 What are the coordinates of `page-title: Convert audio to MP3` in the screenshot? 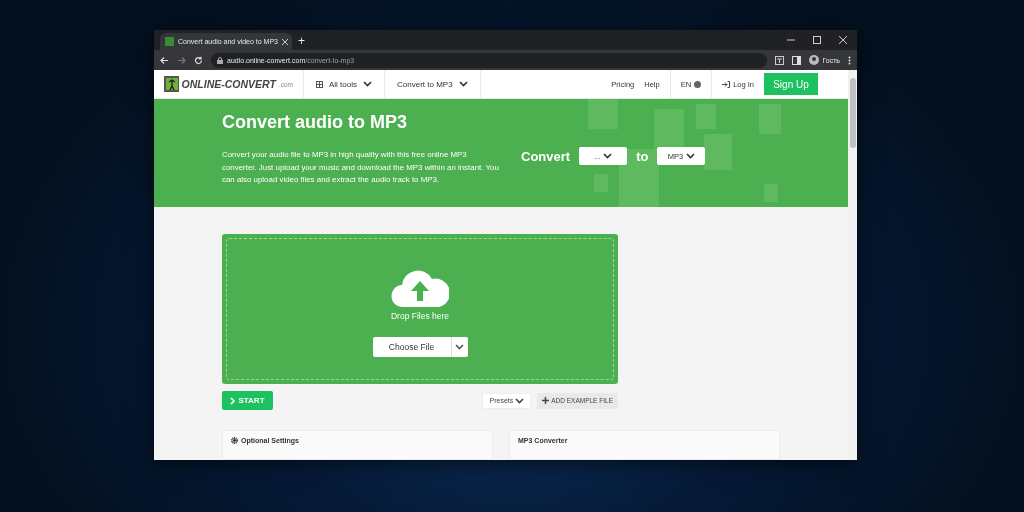 It's located at (315, 123).